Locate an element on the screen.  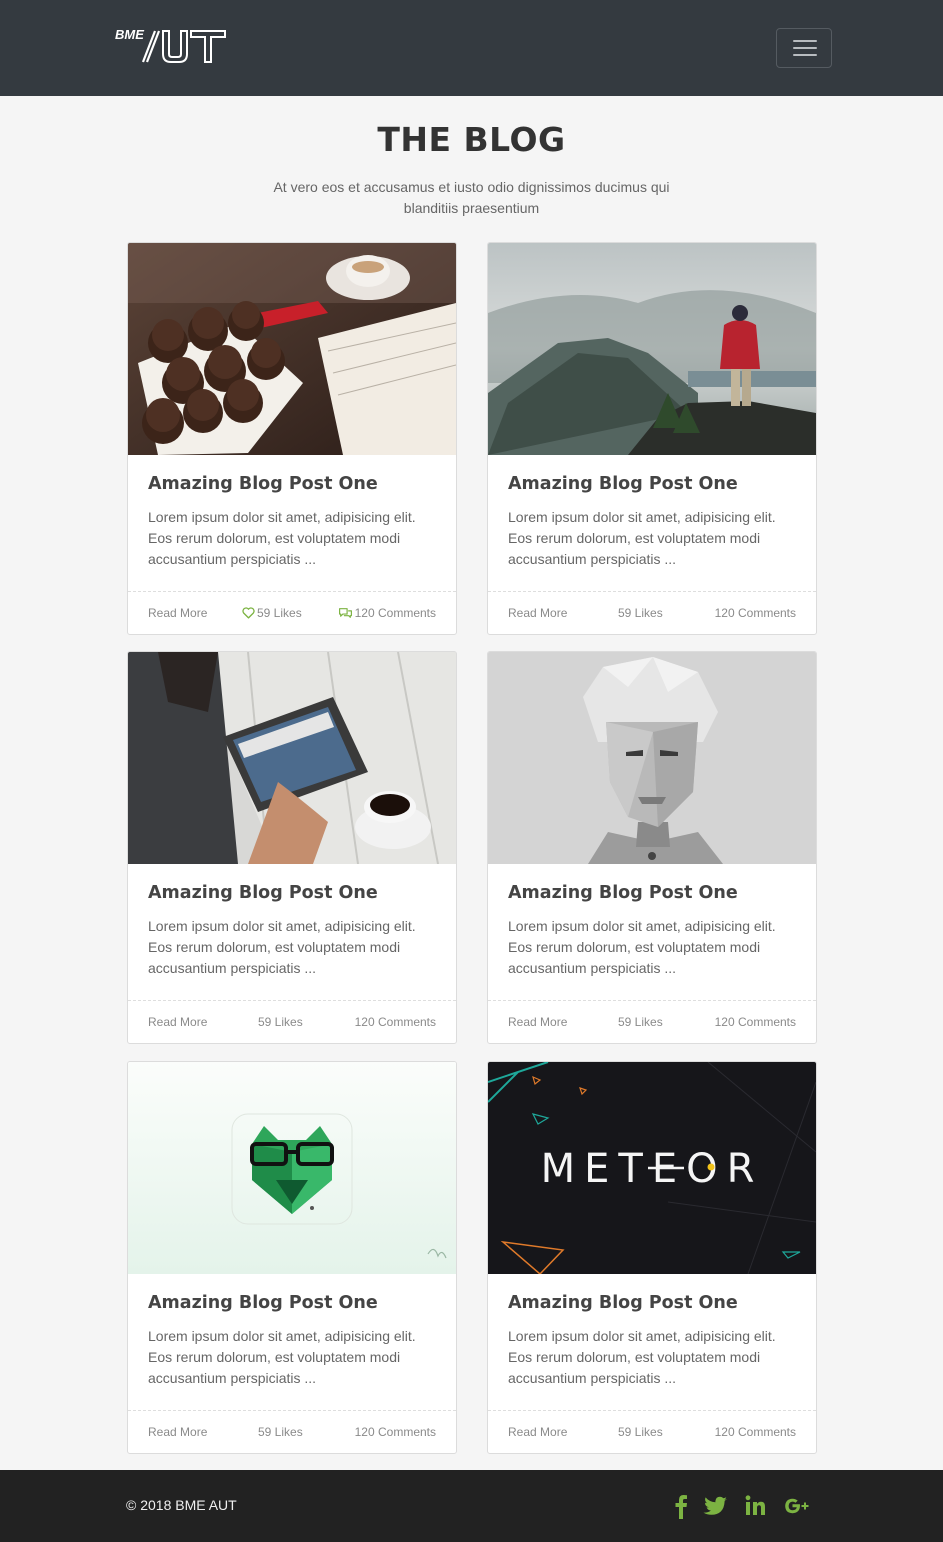
facebook-icon is located at coordinates (681, 1506).